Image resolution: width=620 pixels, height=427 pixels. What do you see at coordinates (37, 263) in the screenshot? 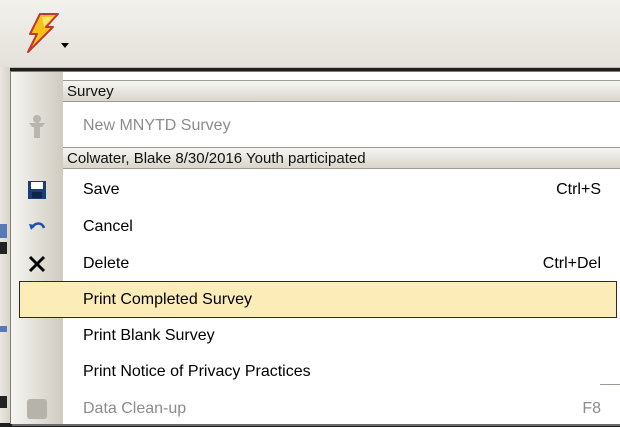
I see `x-icon` at bounding box center [37, 263].